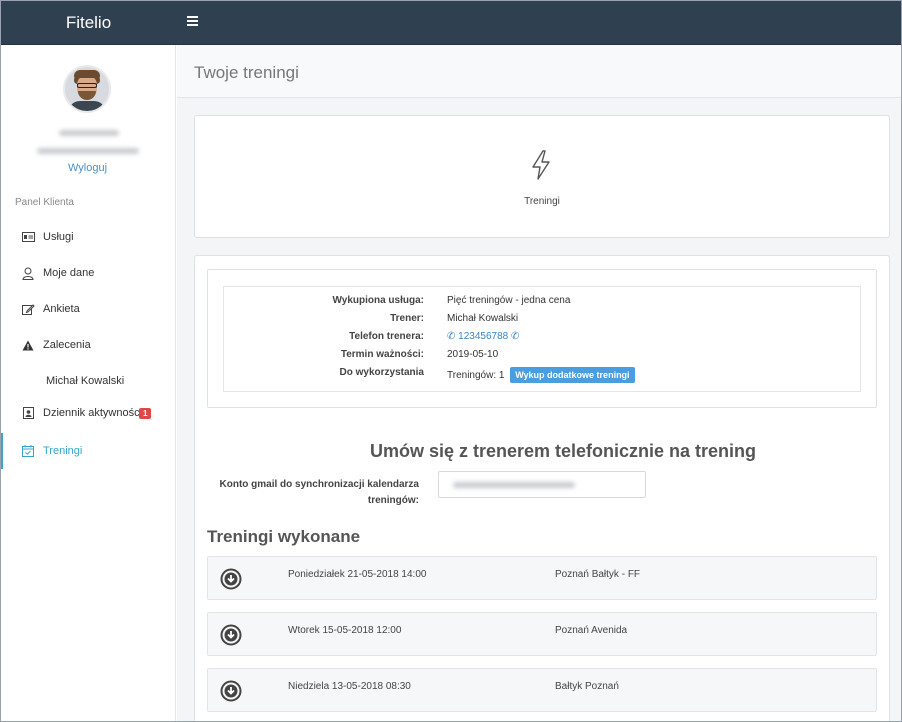  Describe the element at coordinates (88, 309) in the screenshot. I see `sidebar-item-ankieta: Ankieta` at that location.